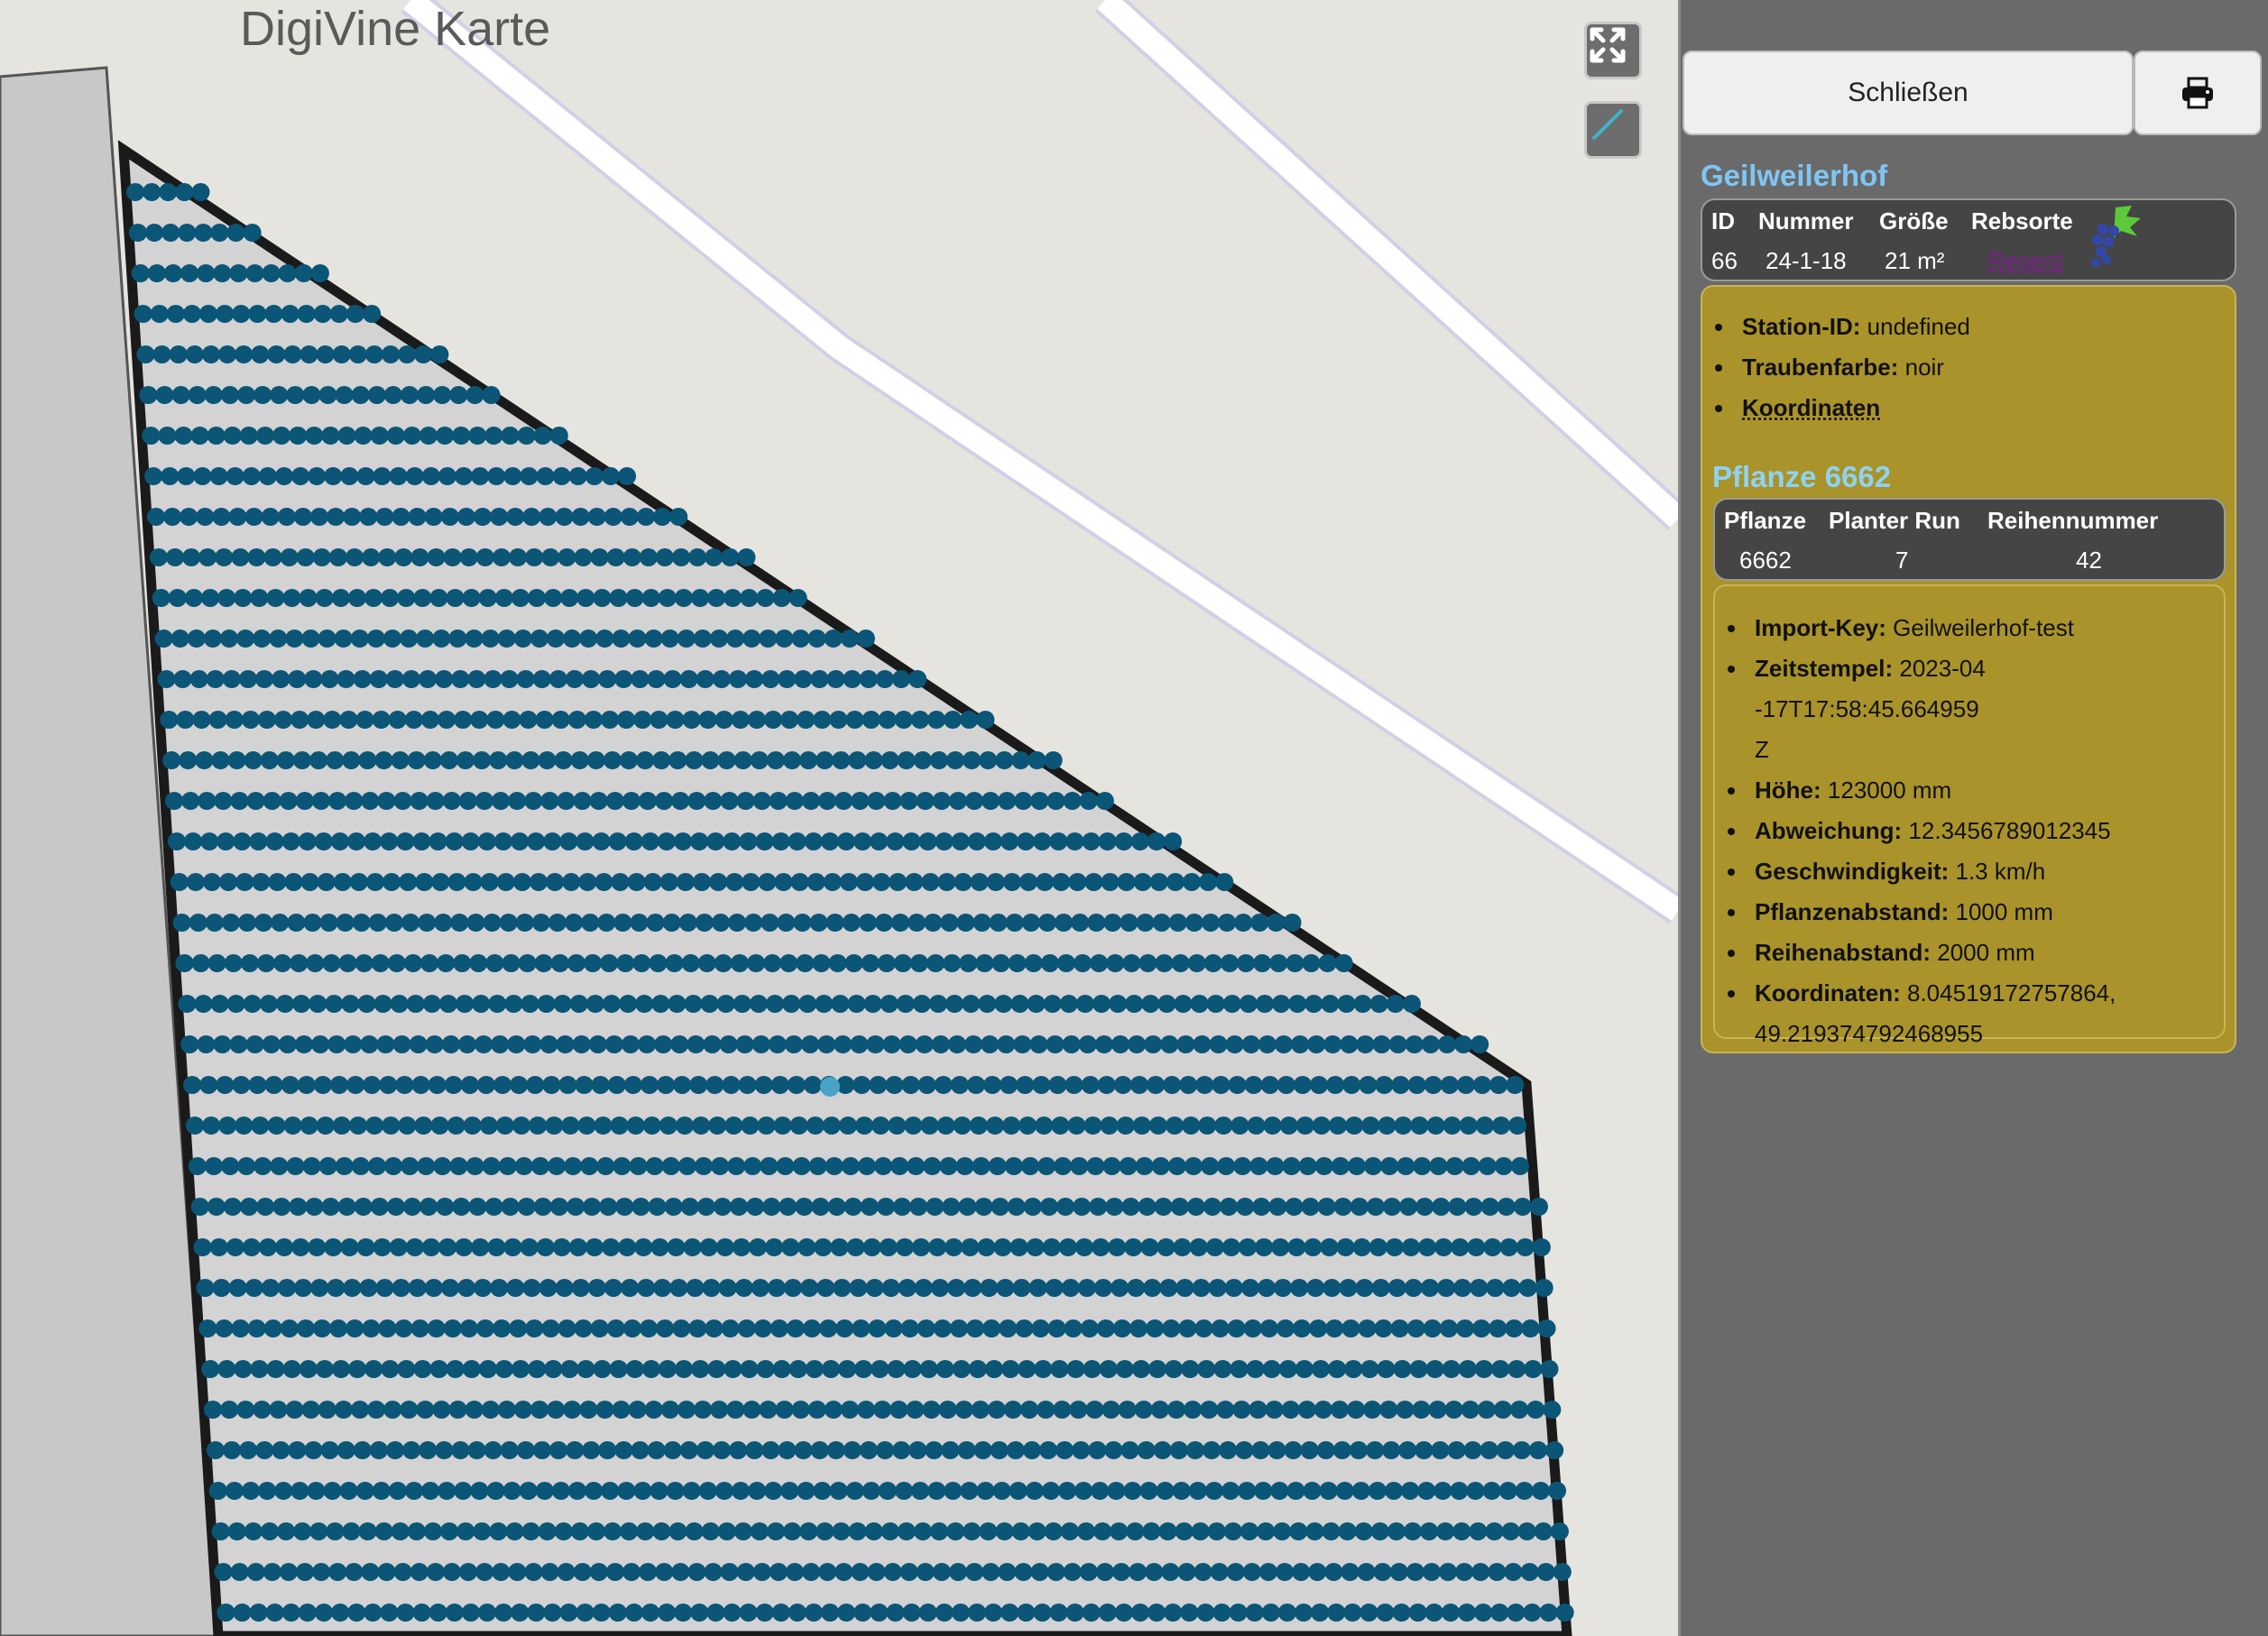 The width and height of the screenshot is (2268, 1636). What do you see at coordinates (1969, 912) in the screenshot?
I see `plant-detail-pflanzenabstand: Pflanzenabstand: 1000 mm` at bounding box center [1969, 912].